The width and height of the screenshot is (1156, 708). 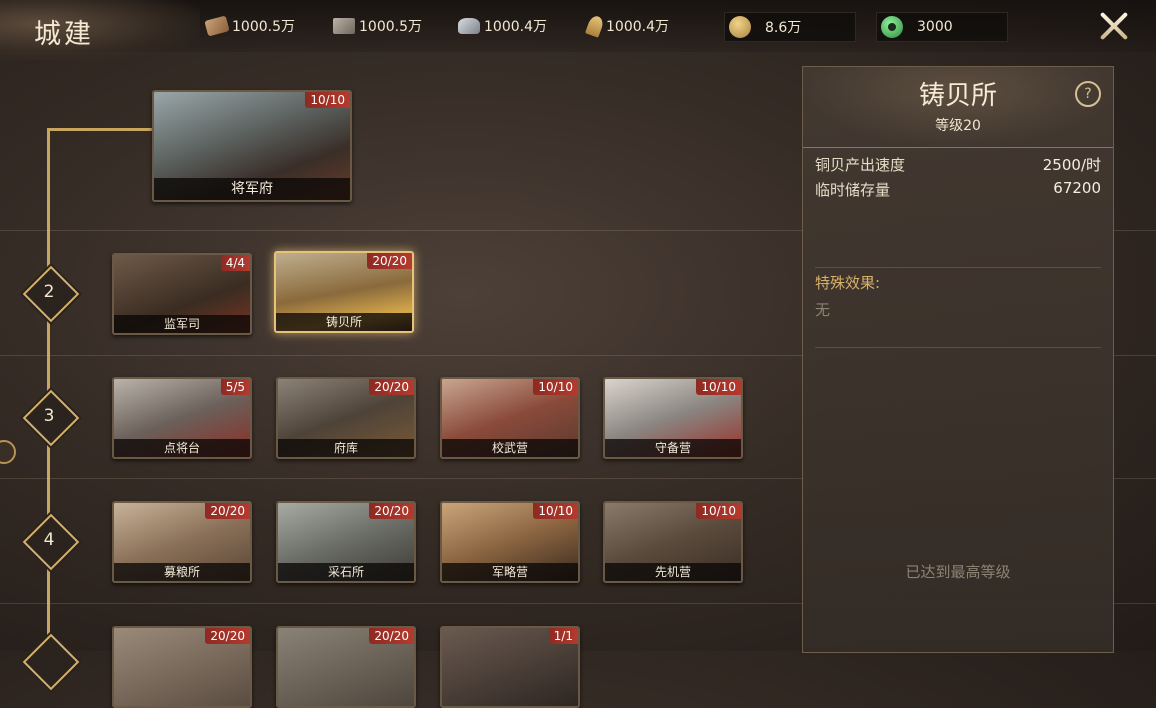 What do you see at coordinates (958, 572) in the screenshot?
I see `max-level-status: 已达到最高等级` at bounding box center [958, 572].